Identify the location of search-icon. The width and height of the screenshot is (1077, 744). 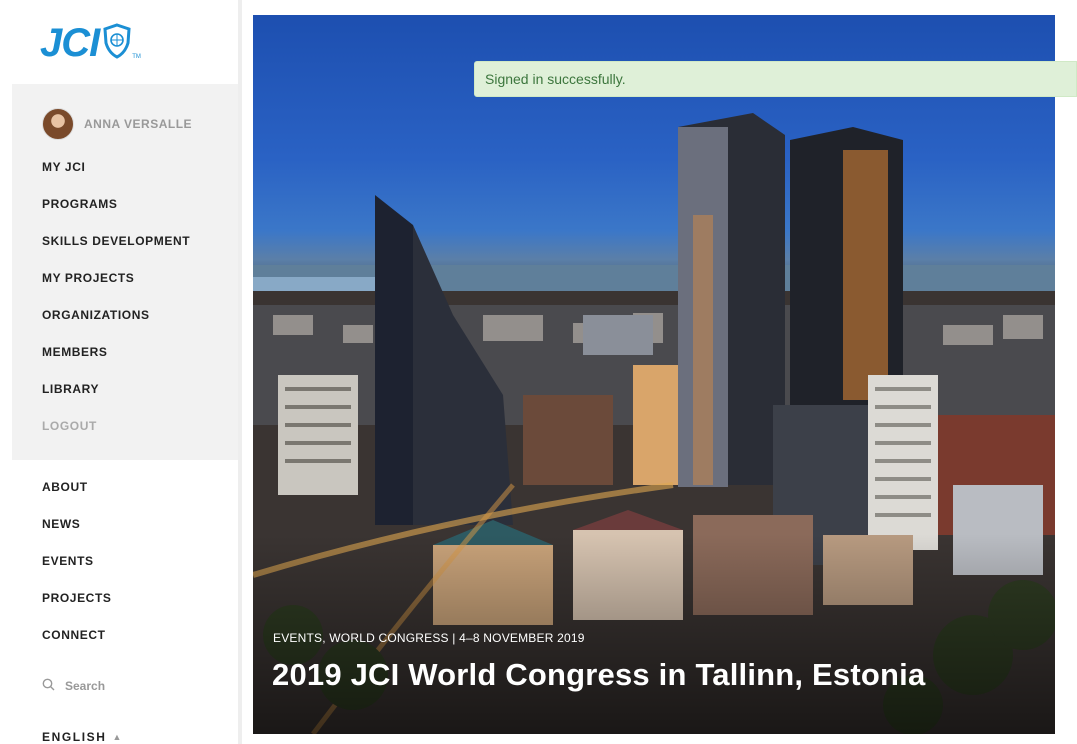
(48, 686).